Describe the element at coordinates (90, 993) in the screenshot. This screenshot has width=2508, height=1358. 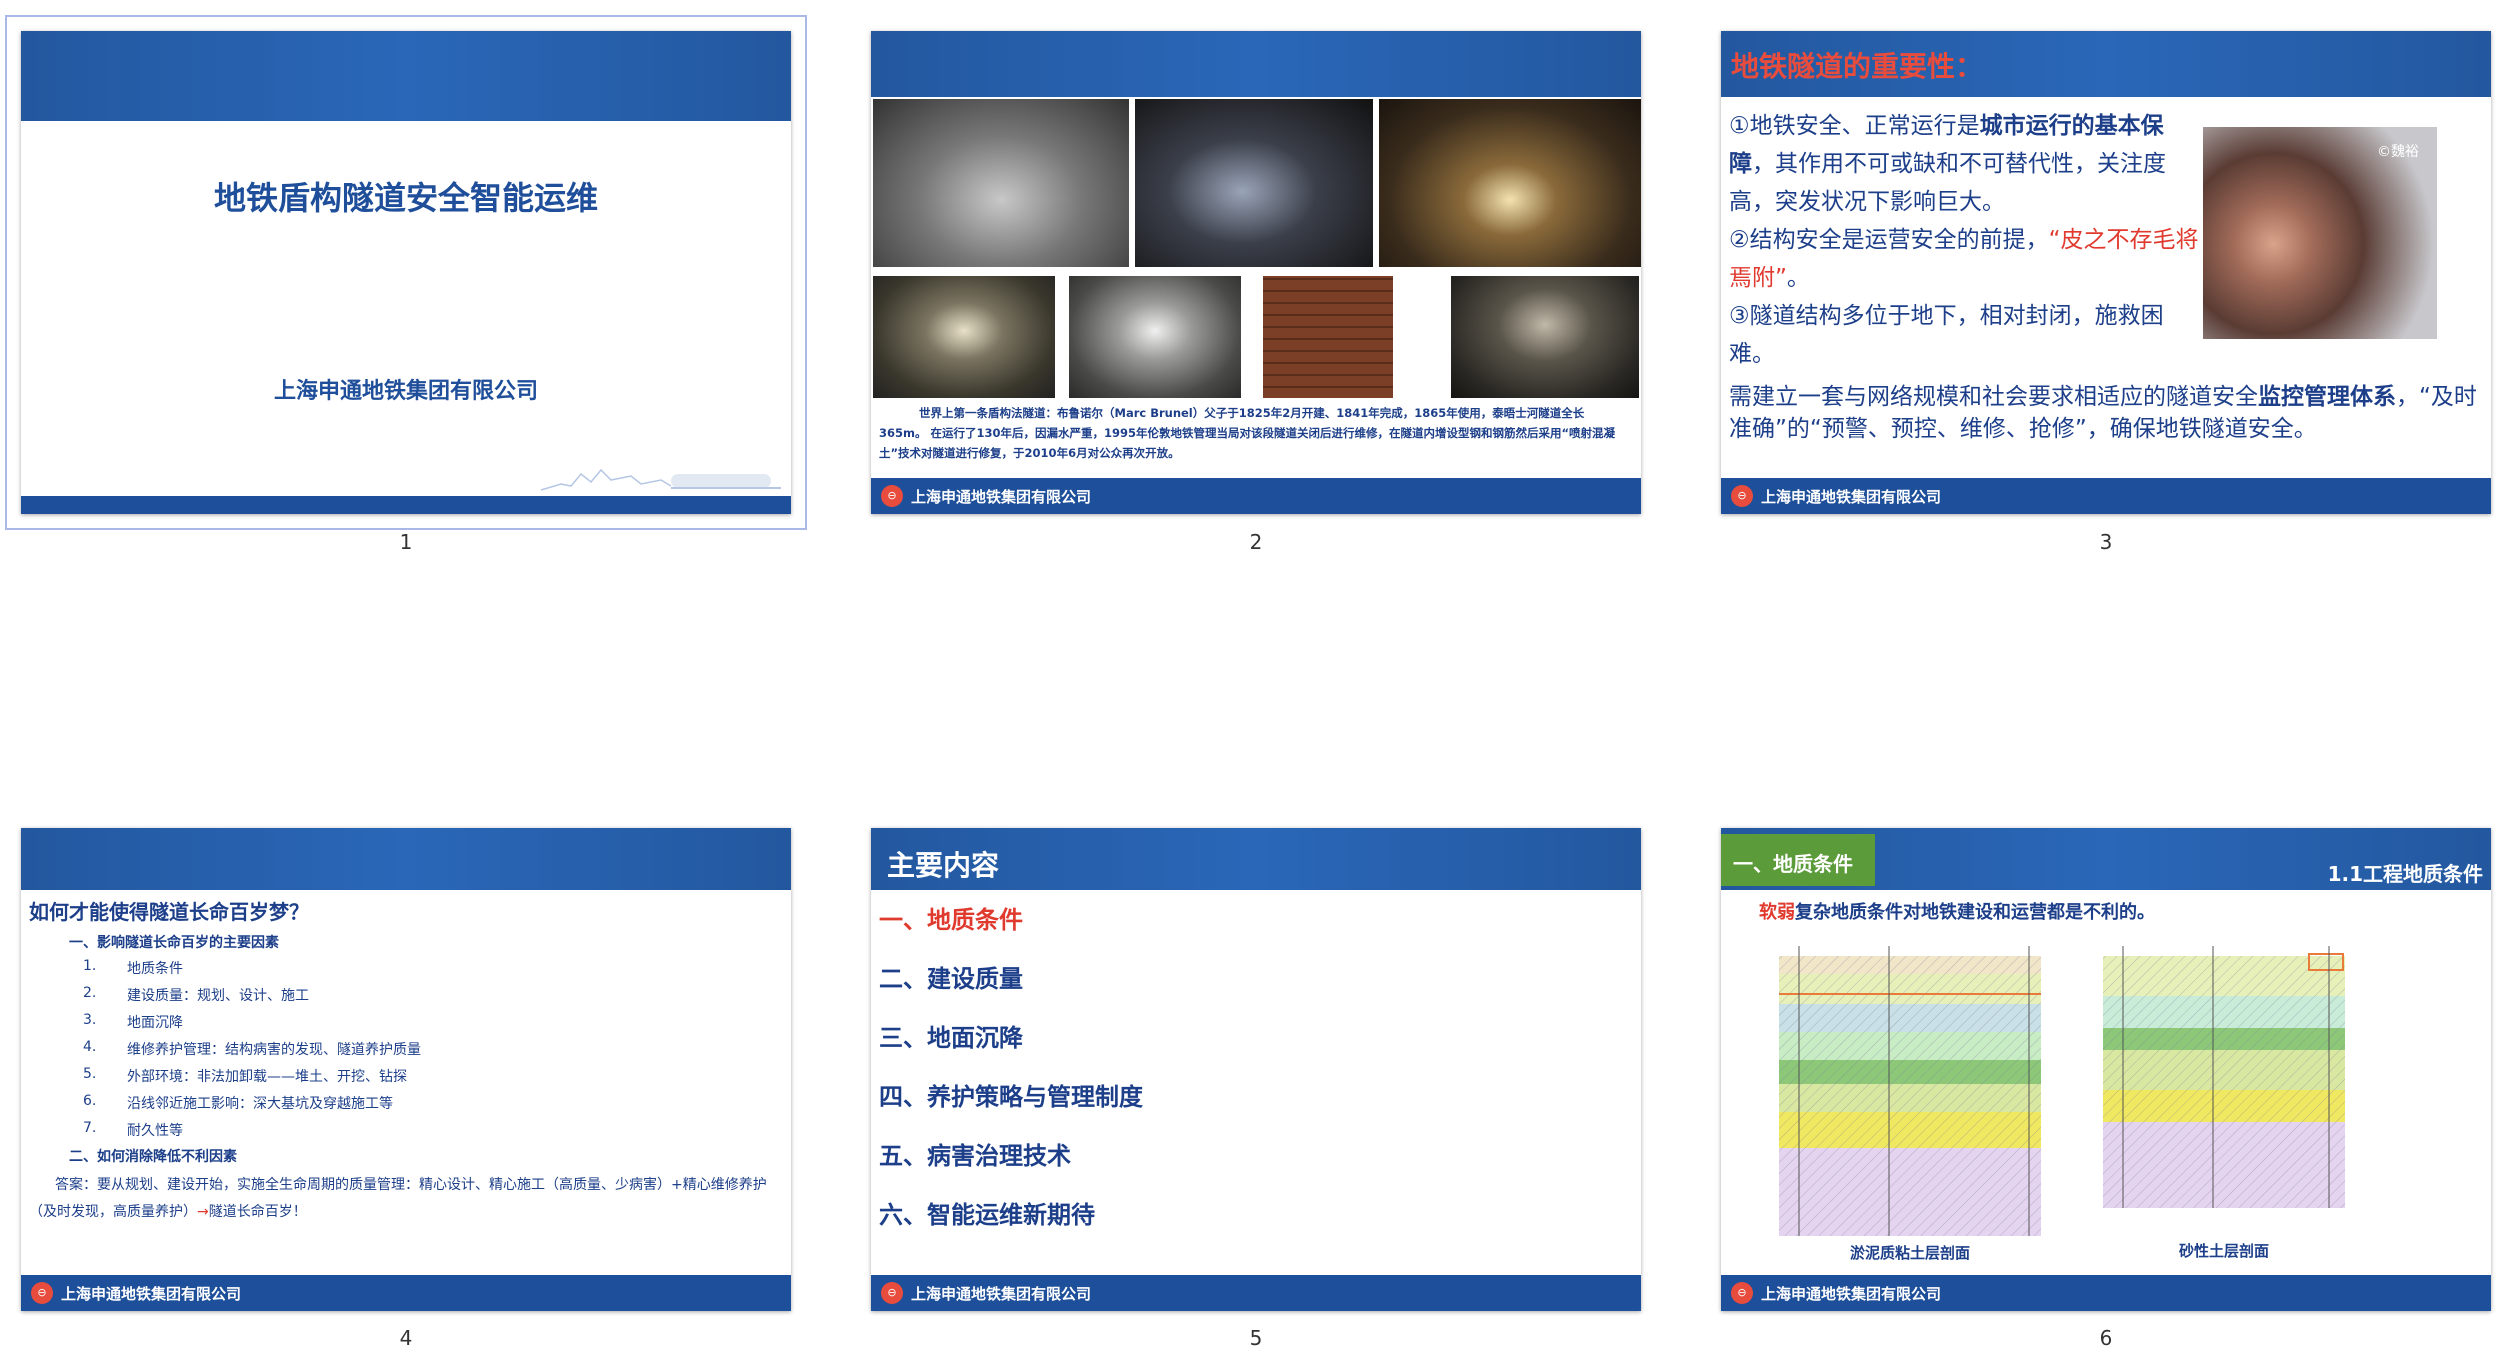
I see `list-item-number: 2.` at that location.